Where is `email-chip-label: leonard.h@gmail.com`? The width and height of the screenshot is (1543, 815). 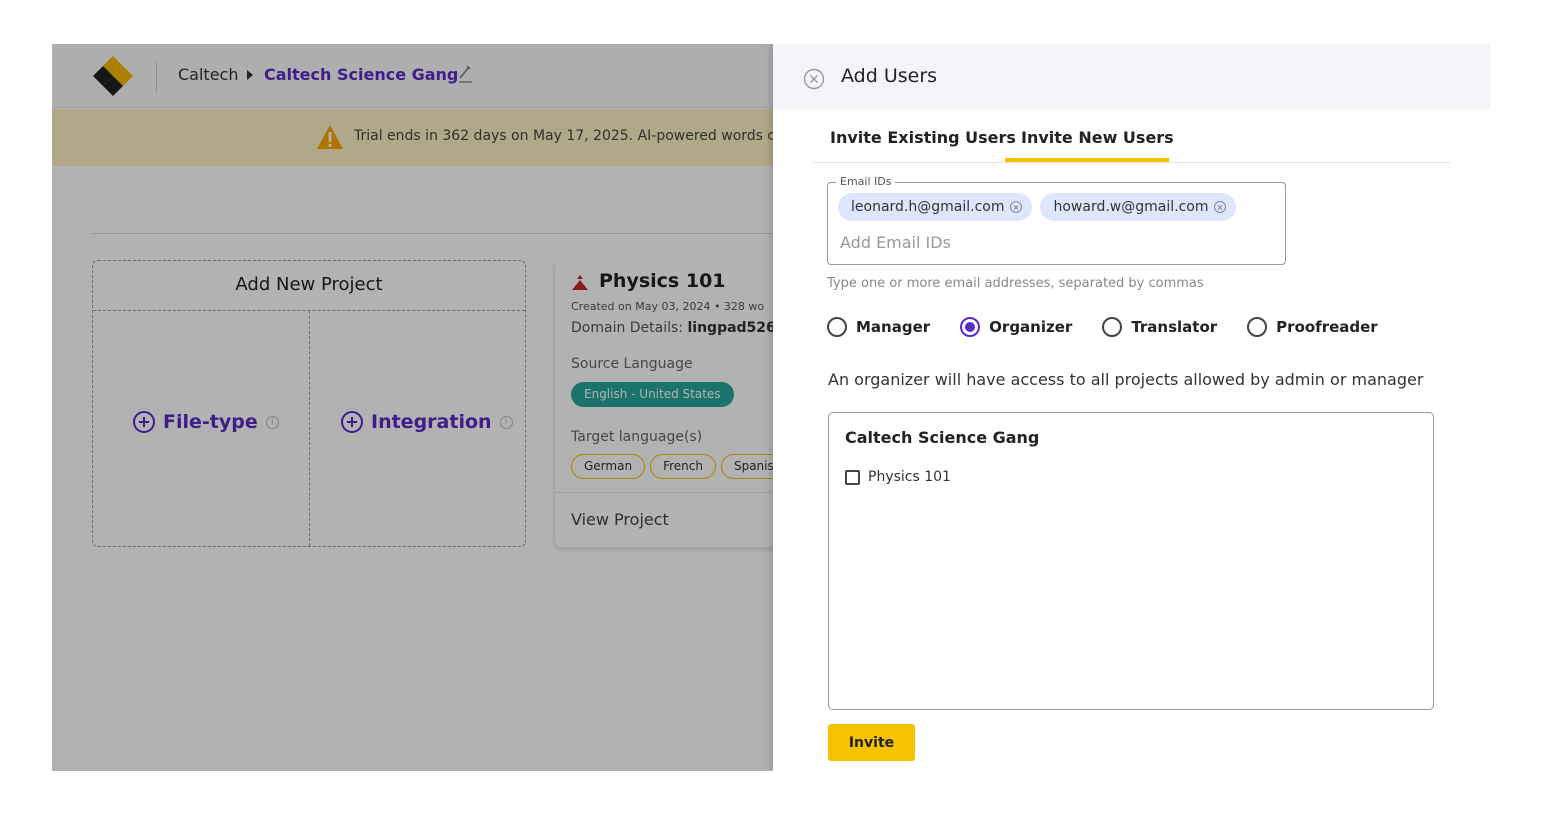
email-chip-label: leonard.h@gmail.com is located at coordinates (928, 207).